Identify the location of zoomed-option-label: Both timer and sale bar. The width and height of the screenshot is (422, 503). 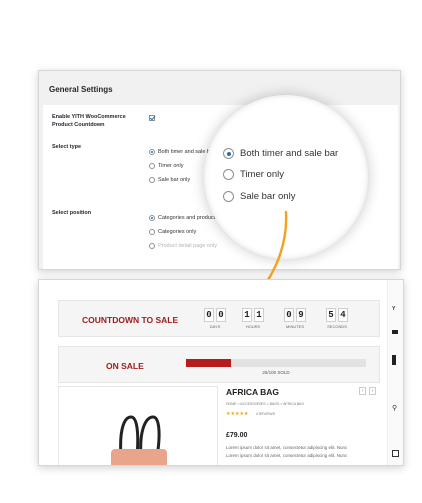
(289, 153).